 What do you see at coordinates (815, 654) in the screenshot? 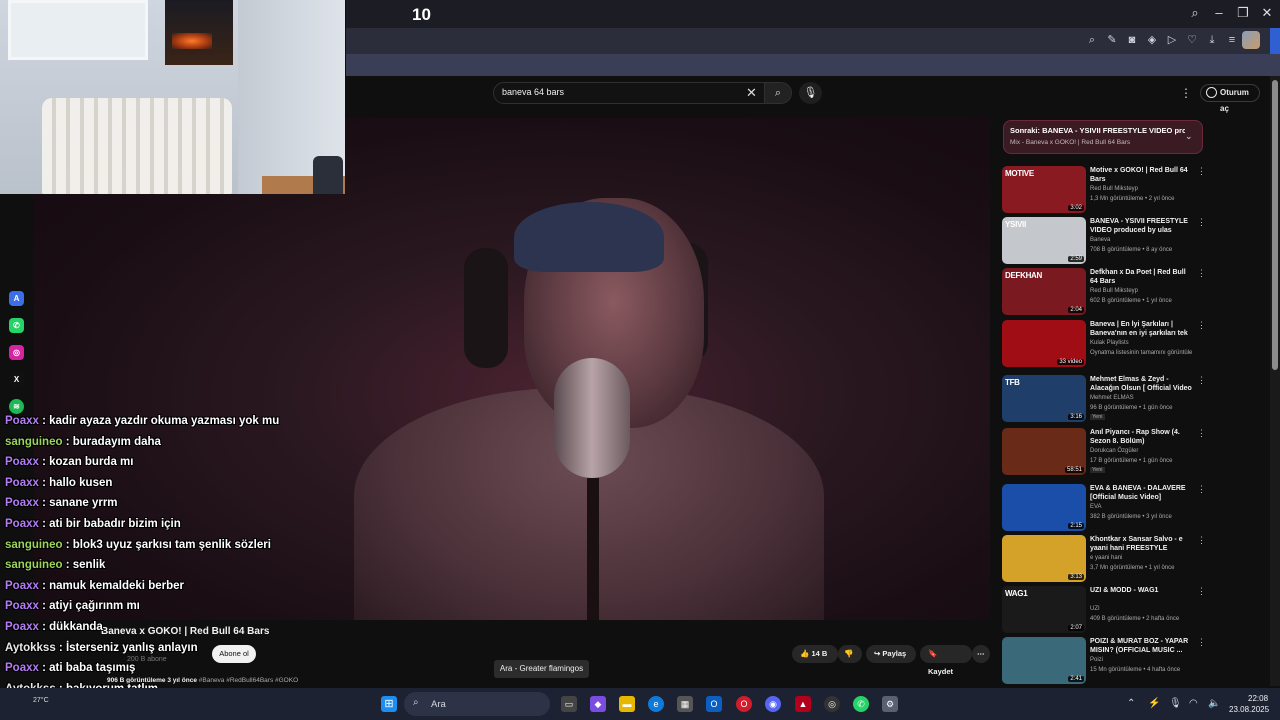
I see `like-button: 👍 14 B` at bounding box center [815, 654].